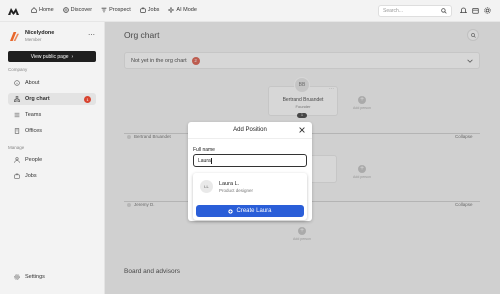  I want to click on company-menu-icon: ⋯, so click(91, 35).